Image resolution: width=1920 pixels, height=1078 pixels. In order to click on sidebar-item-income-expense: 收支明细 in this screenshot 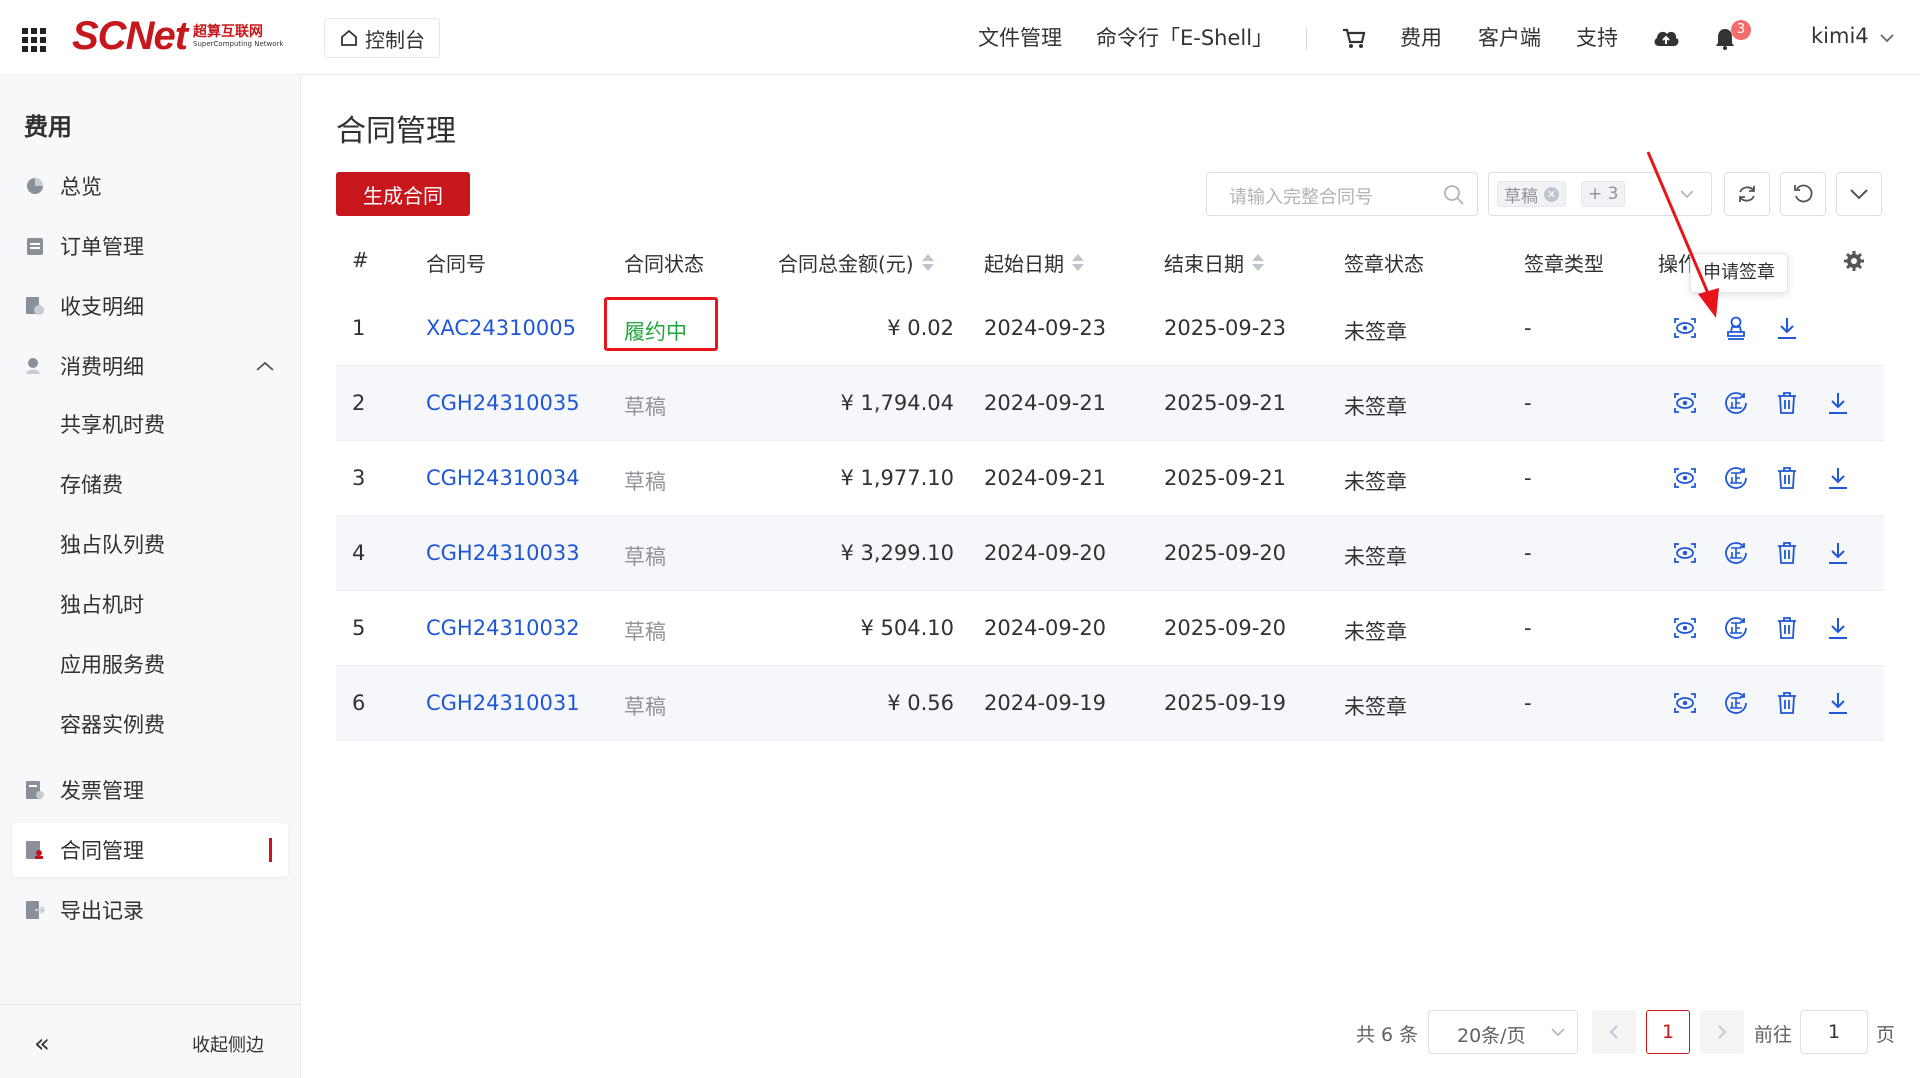, I will do `click(150, 306)`.